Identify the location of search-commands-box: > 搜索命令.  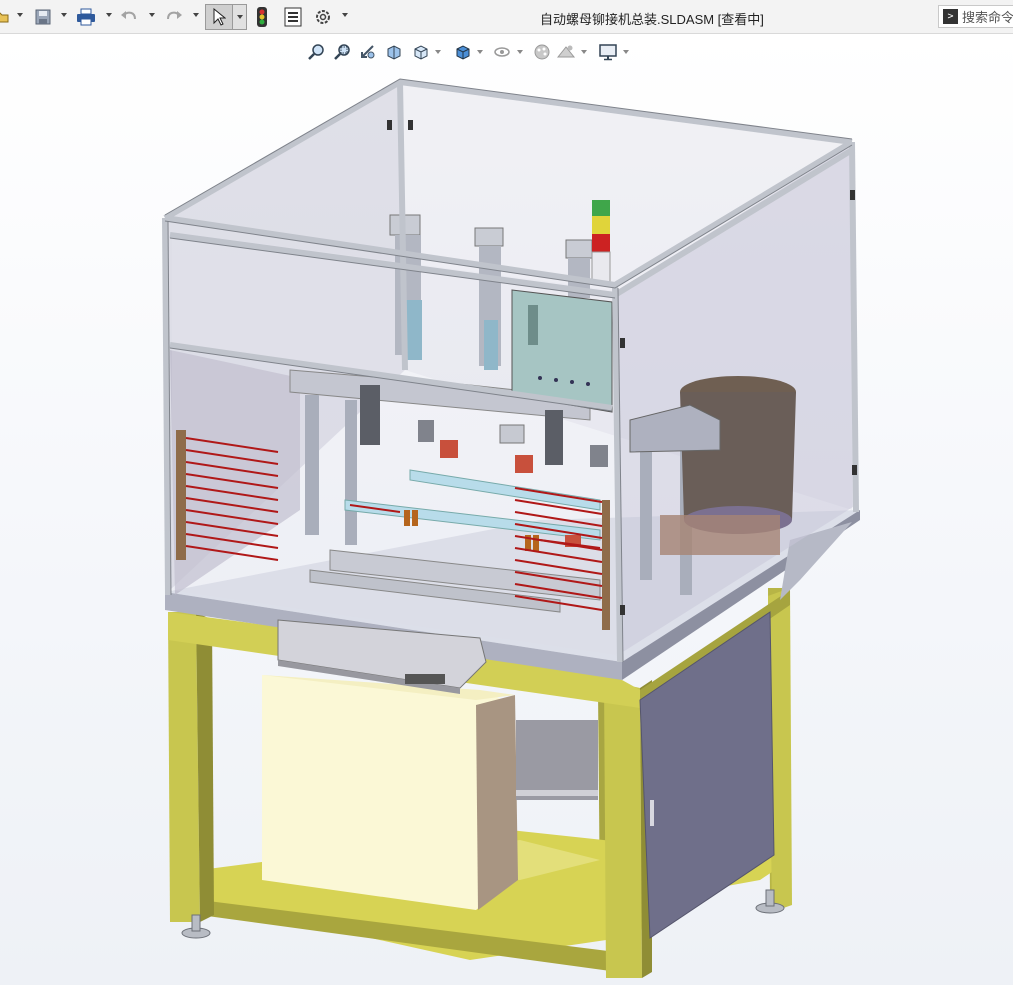
(975, 16).